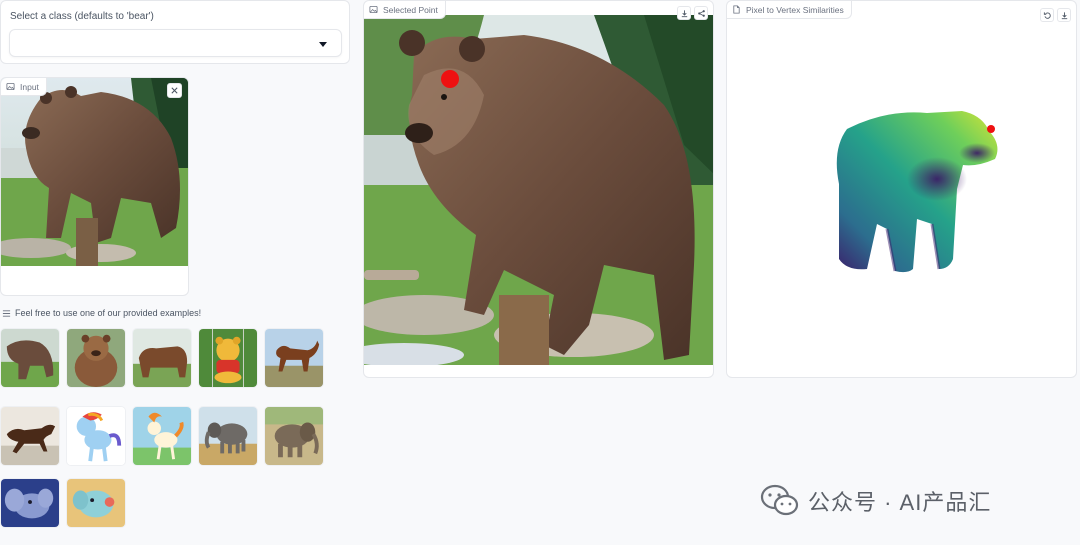 The height and width of the screenshot is (545, 1080). Describe the element at coordinates (736, 9) in the screenshot. I see `file-icon` at that location.